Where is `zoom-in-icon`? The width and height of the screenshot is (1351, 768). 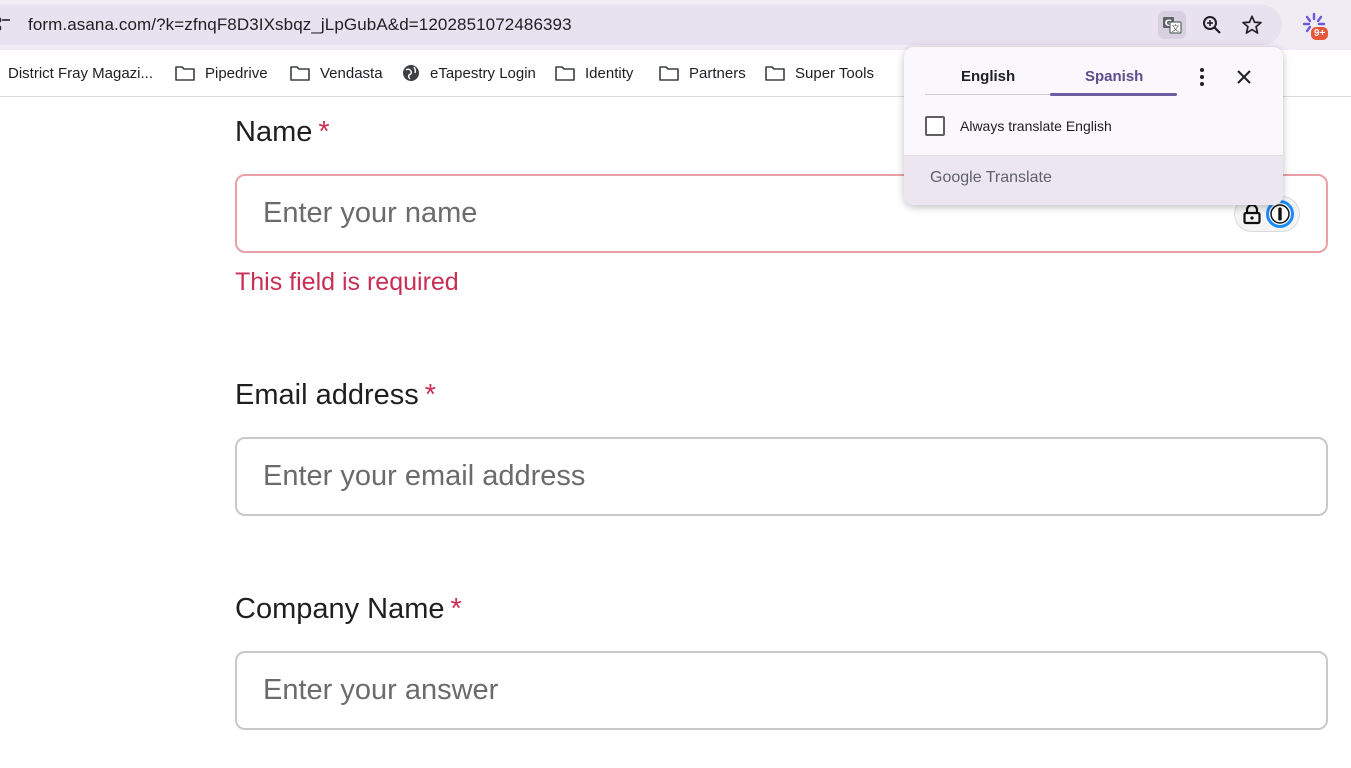 zoom-in-icon is located at coordinates (1212, 25).